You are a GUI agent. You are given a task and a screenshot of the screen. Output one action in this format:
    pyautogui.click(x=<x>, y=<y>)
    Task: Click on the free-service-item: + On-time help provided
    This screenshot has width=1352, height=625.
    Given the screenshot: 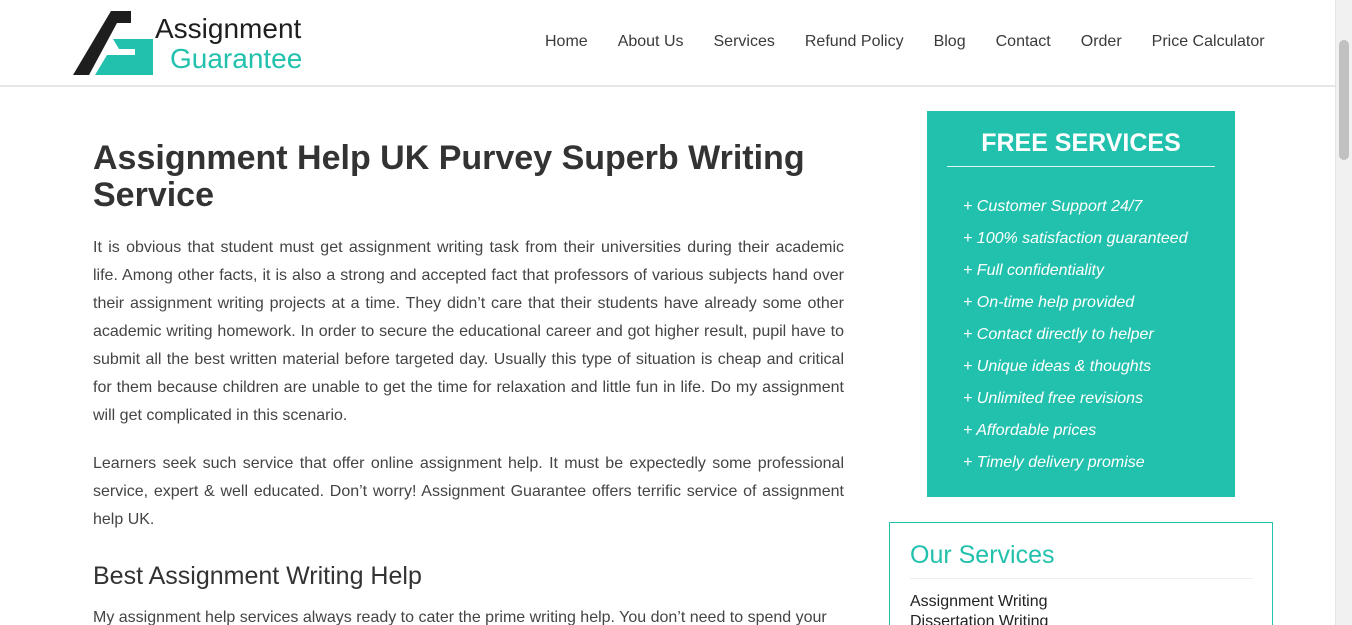 What is the action you would take?
    pyautogui.click(x=1049, y=302)
    